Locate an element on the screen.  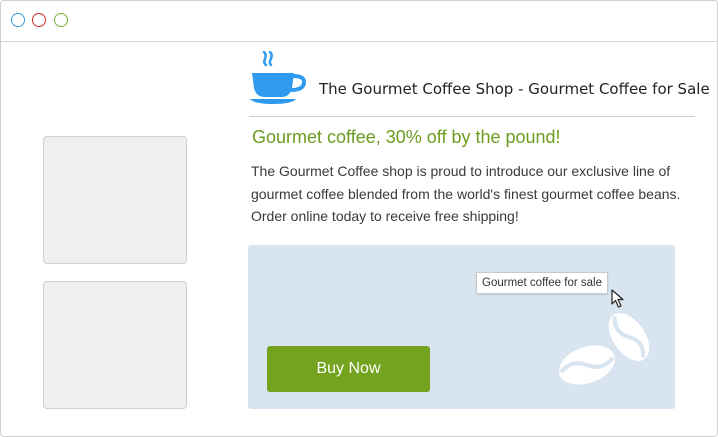
header-divider is located at coordinates (472, 116).